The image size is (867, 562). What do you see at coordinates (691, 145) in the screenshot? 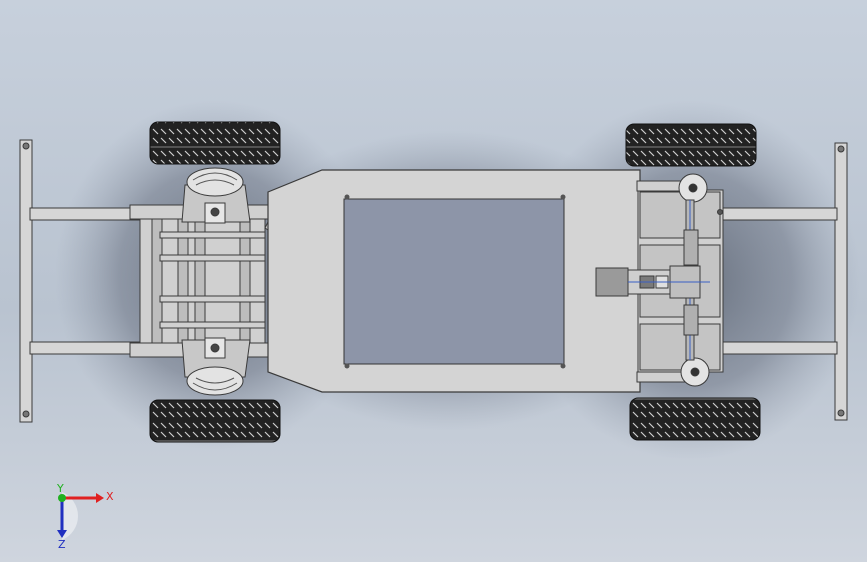
I see `tire-rear-top` at bounding box center [691, 145].